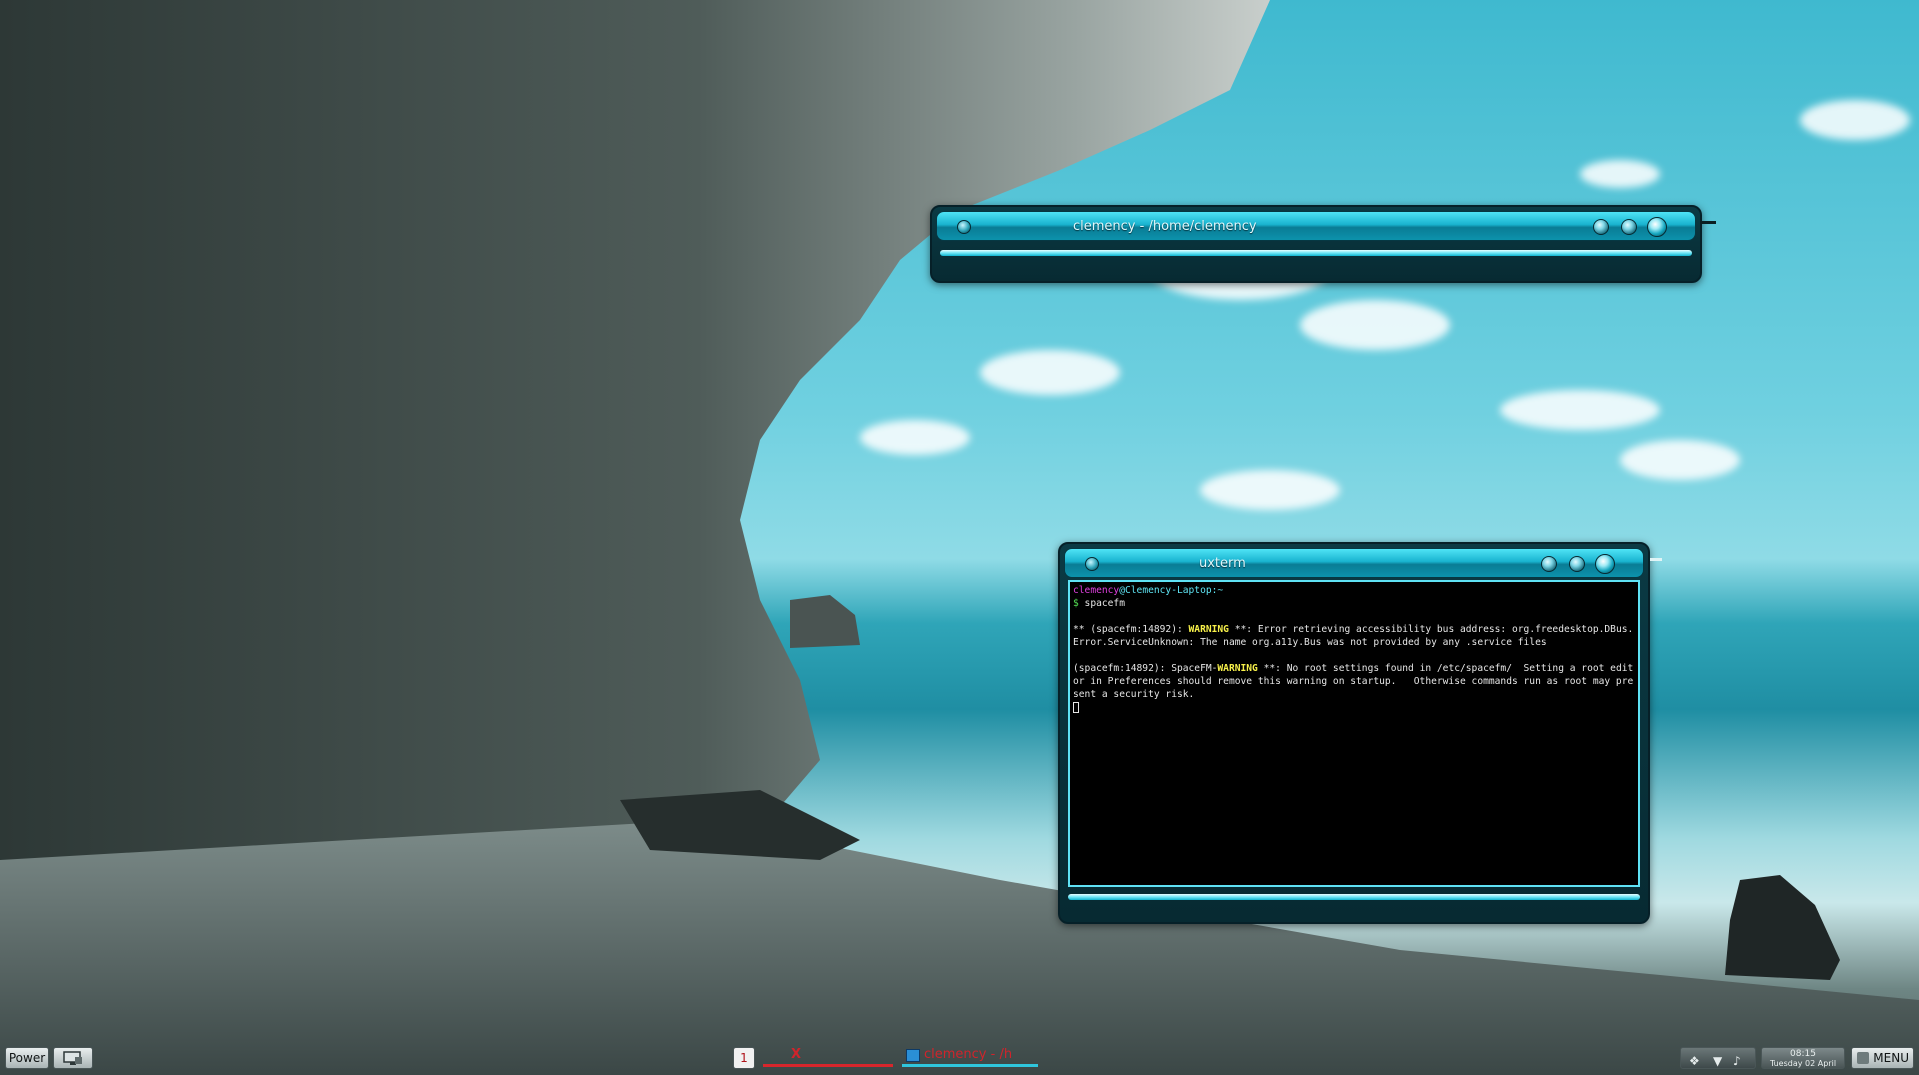  I want to click on warning1-label: WARNING, so click(1208, 629).